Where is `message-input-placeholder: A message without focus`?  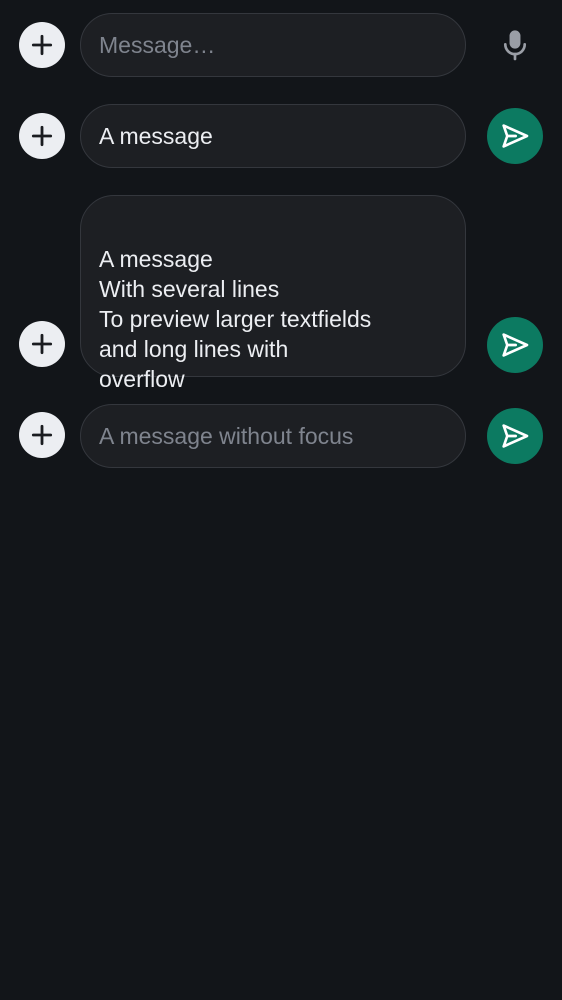
message-input-placeholder: A message without focus is located at coordinates (226, 436).